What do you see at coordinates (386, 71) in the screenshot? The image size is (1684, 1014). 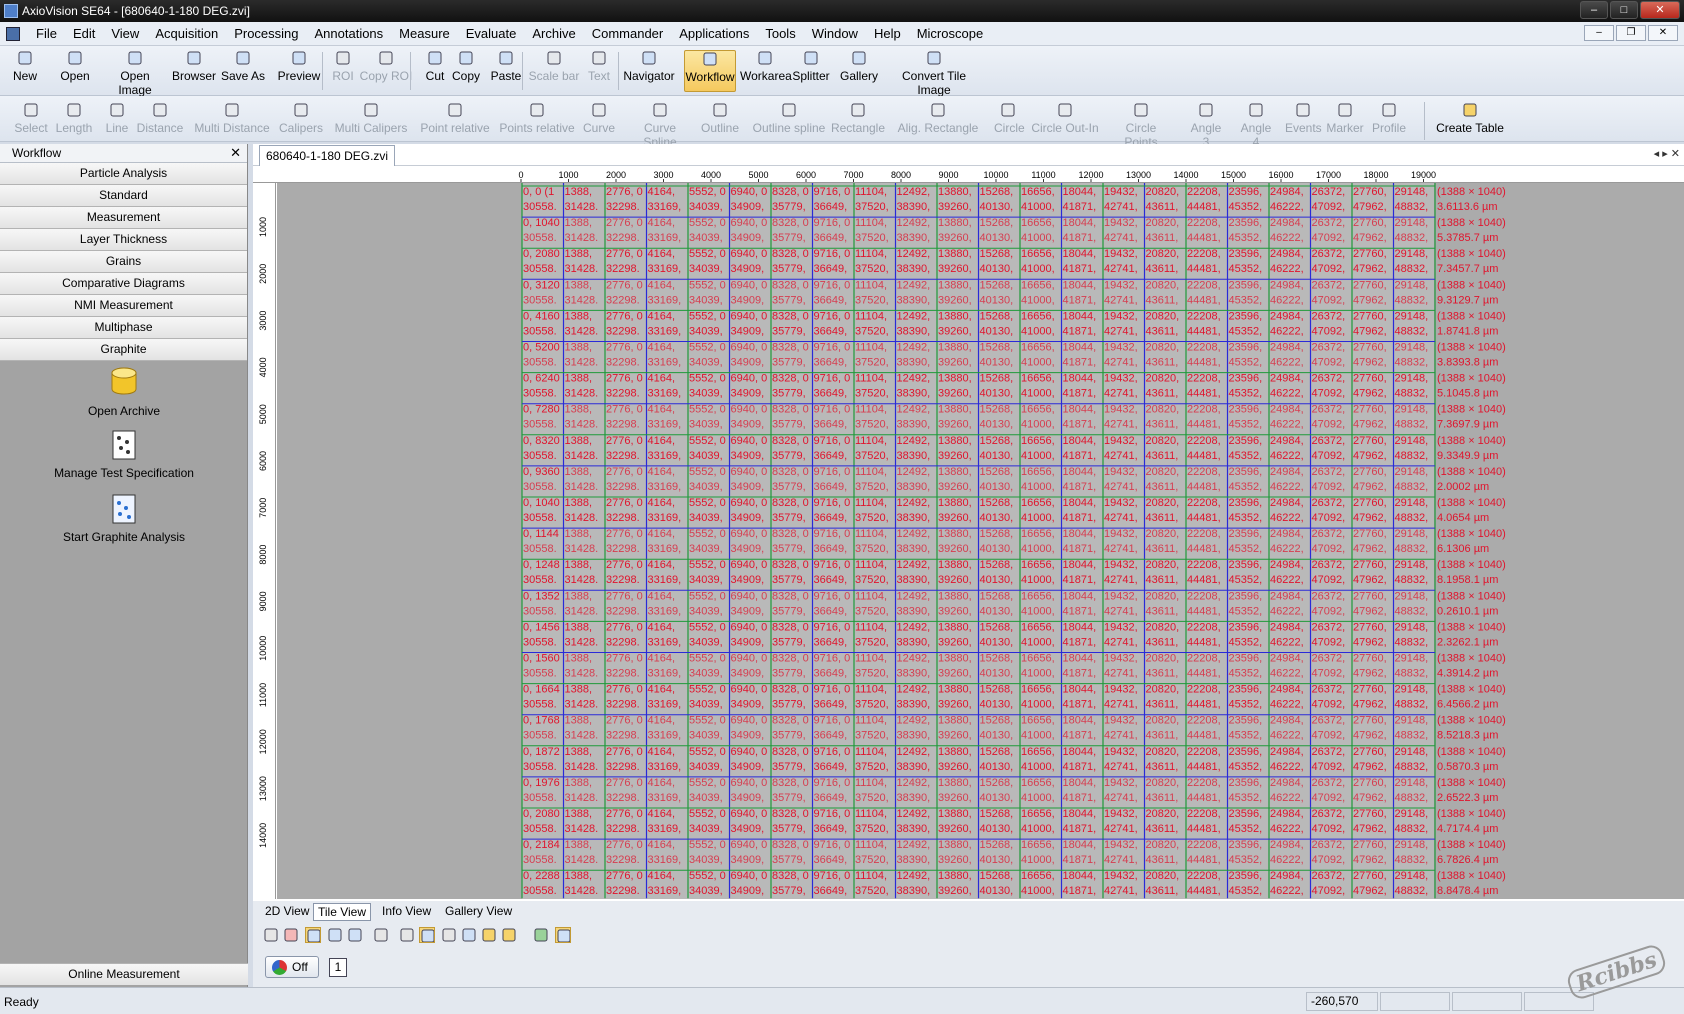 I see `toolbar-copy-roi-button: Copy ROI` at bounding box center [386, 71].